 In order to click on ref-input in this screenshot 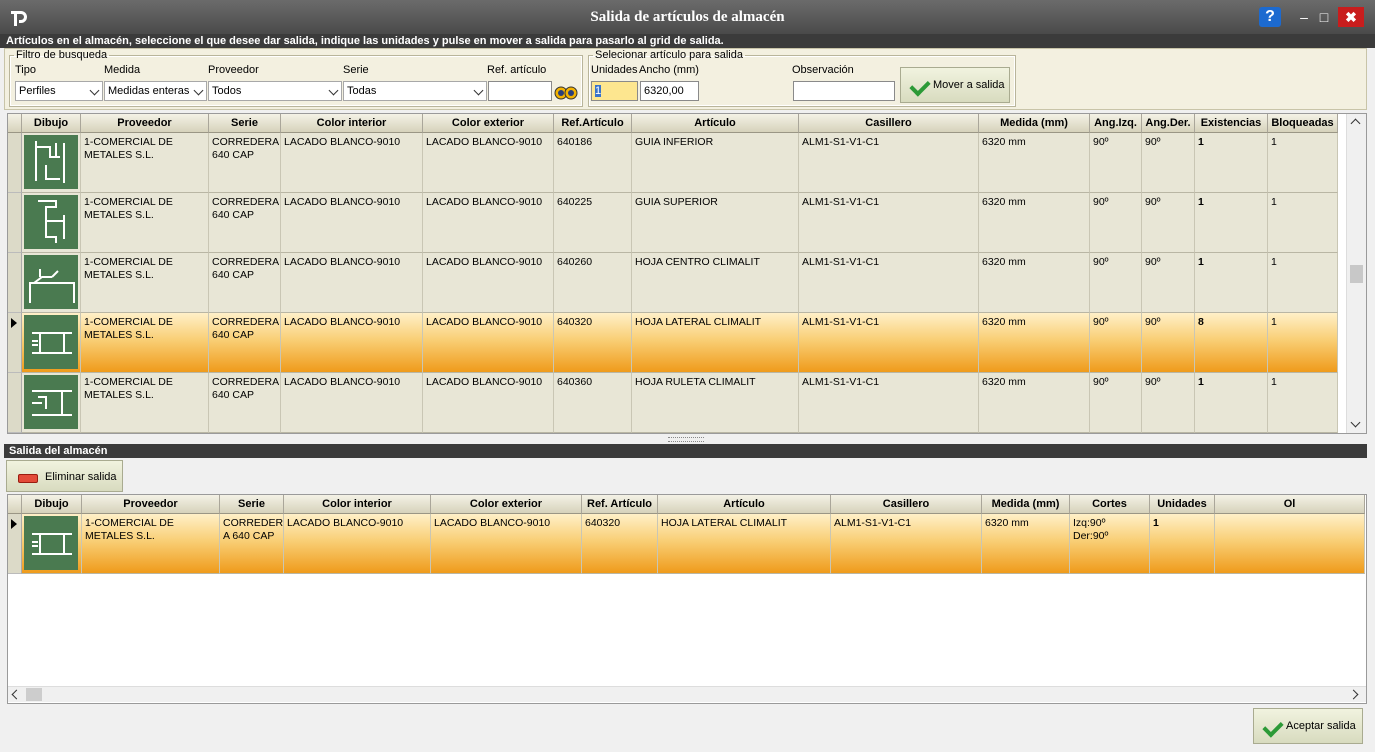, I will do `click(520, 91)`.